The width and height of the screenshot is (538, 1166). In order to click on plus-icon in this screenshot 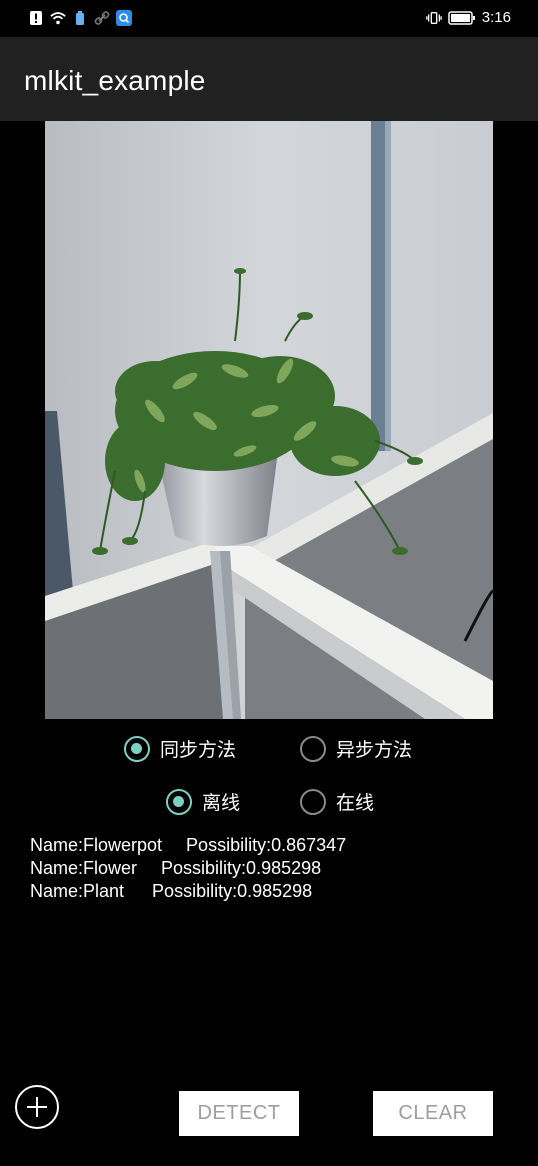, I will do `click(37, 1107)`.